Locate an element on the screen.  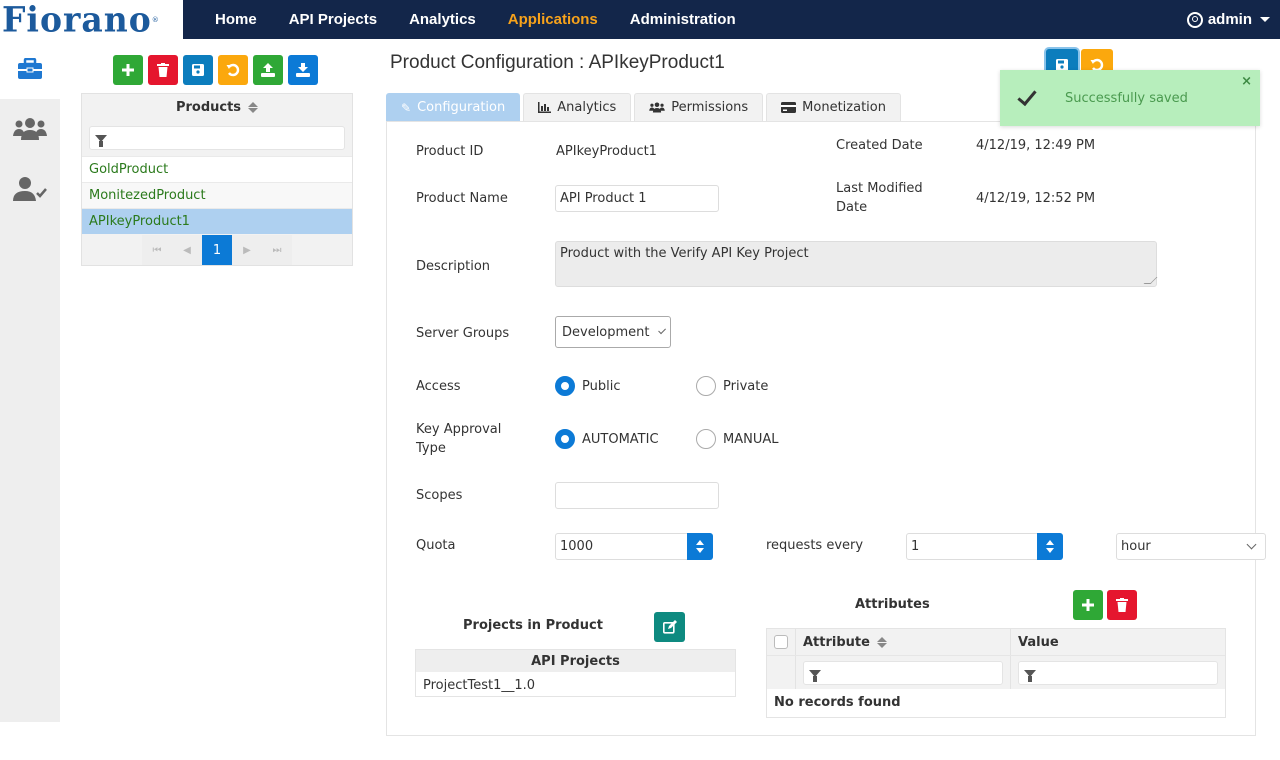
created-date-label: Created Date is located at coordinates (879, 145).